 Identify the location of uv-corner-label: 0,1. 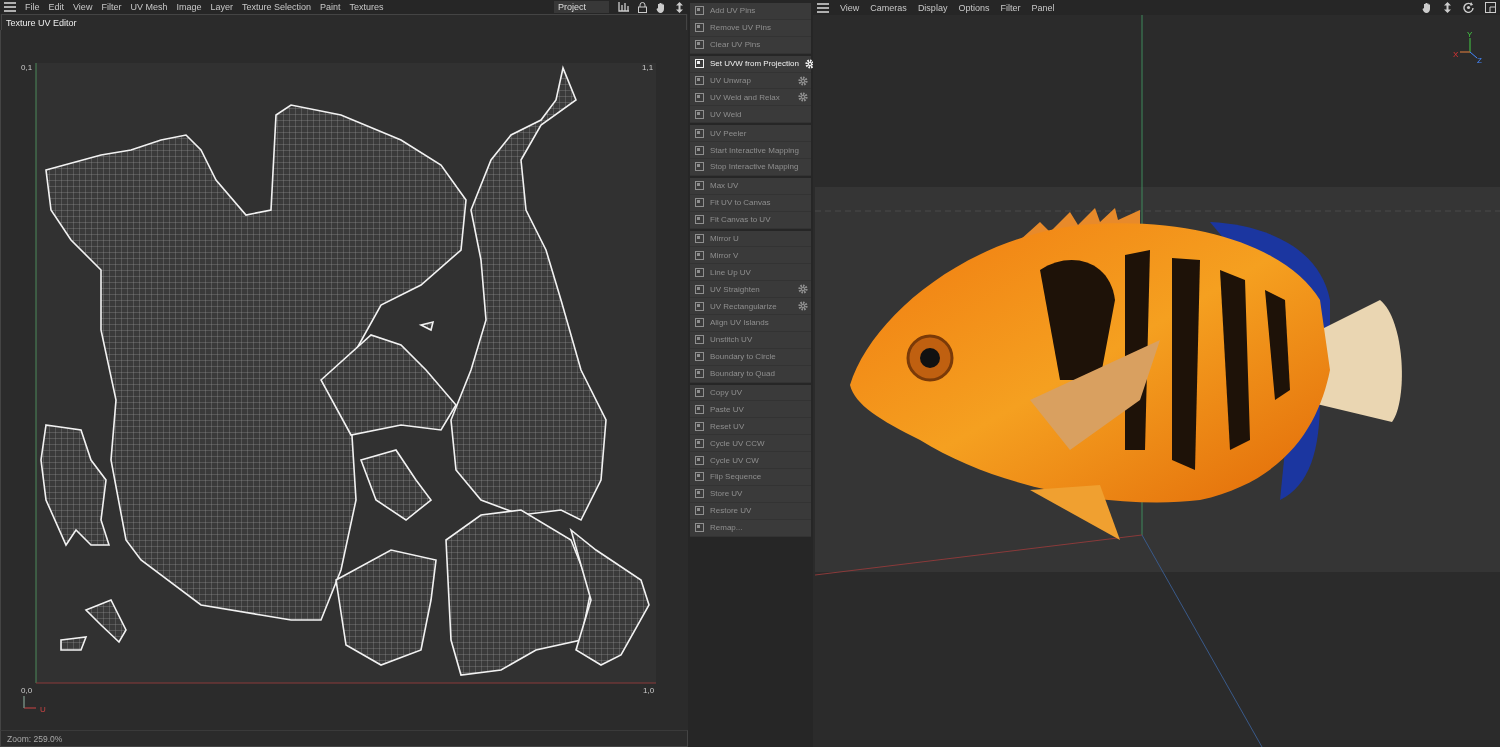
(27, 67).